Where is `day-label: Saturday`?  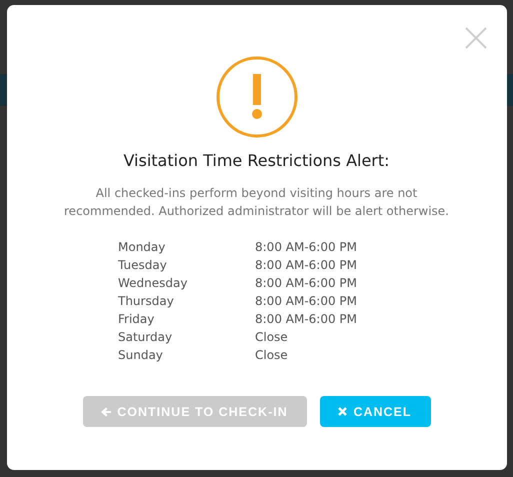 day-label: Saturday is located at coordinates (146, 337).